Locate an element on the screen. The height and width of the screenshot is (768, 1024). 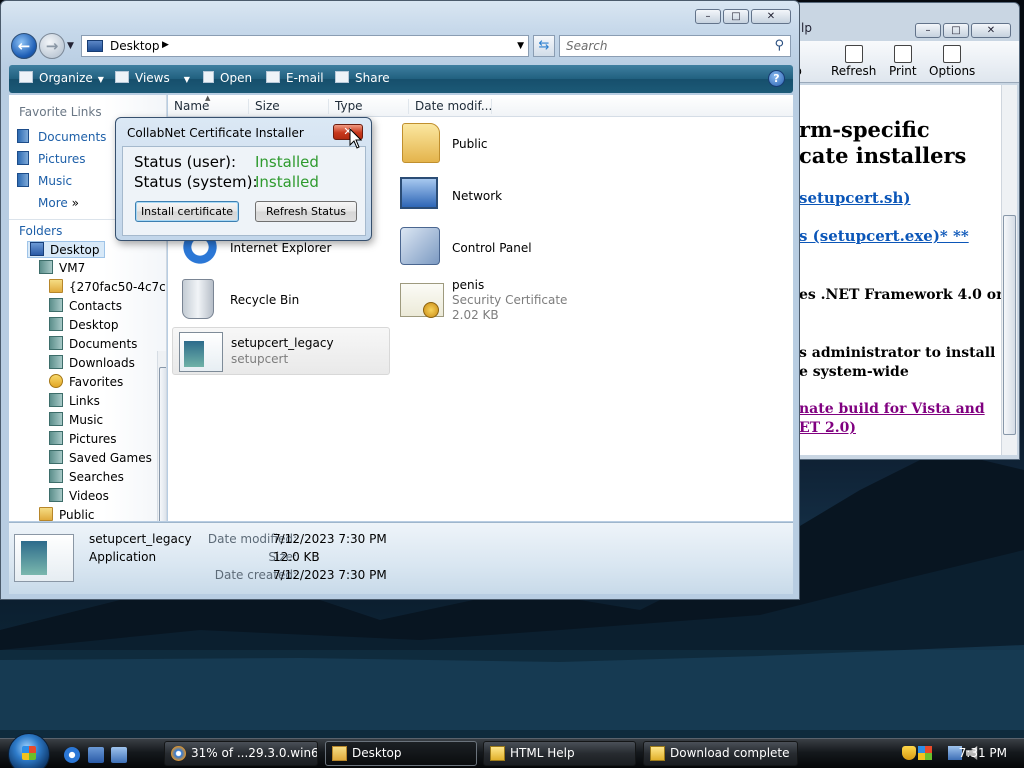
tree-item-videos: Videos is located at coordinates (79, 495).